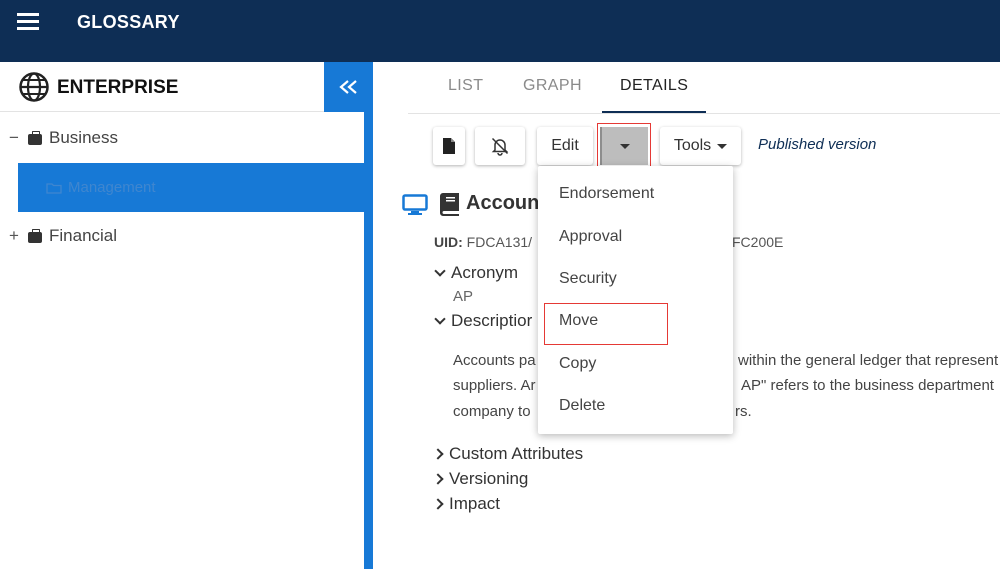 The image size is (1000, 569). What do you see at coordinates (868, 360) in the screenshot?
I see `description-text: within the general ledger that represent` at bounding box center [868, 360].